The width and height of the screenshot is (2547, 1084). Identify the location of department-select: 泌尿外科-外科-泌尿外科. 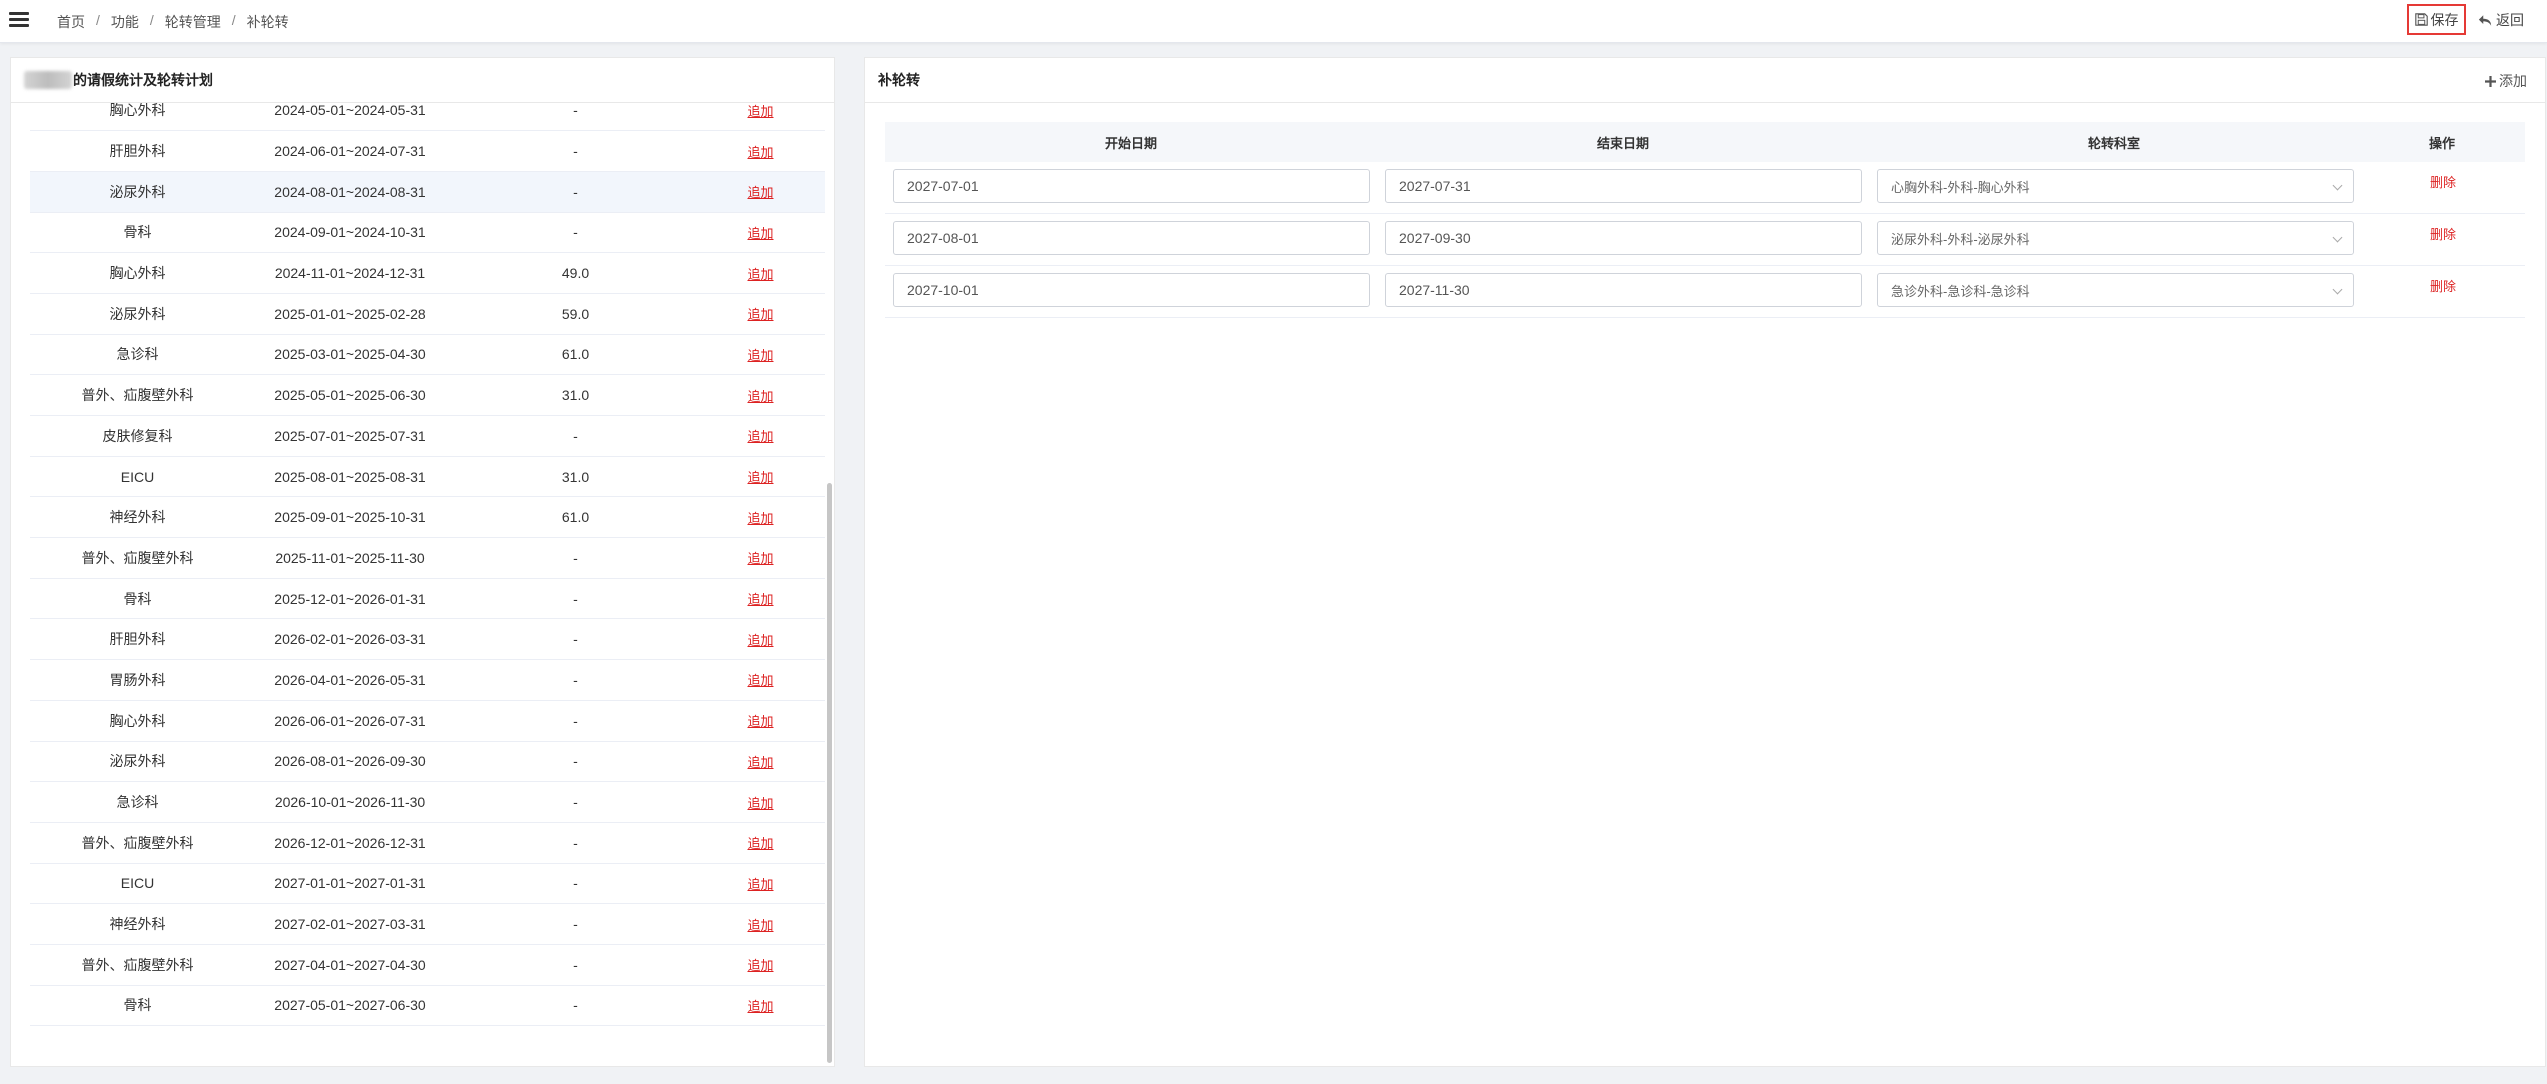
(2115, 238).